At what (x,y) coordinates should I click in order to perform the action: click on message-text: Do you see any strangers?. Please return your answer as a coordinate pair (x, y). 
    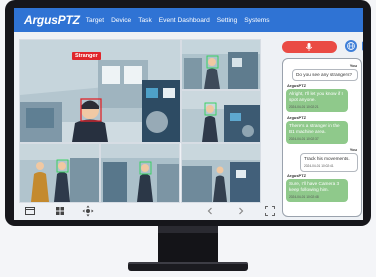
    Looking at the image, I should click on (324, 74).